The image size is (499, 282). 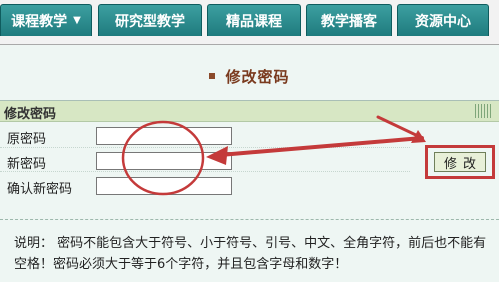 What do you see at coordinates (27, 139) in the screenshot?
I see `old-password-label: 原密码` at bounding box center [27, 139].